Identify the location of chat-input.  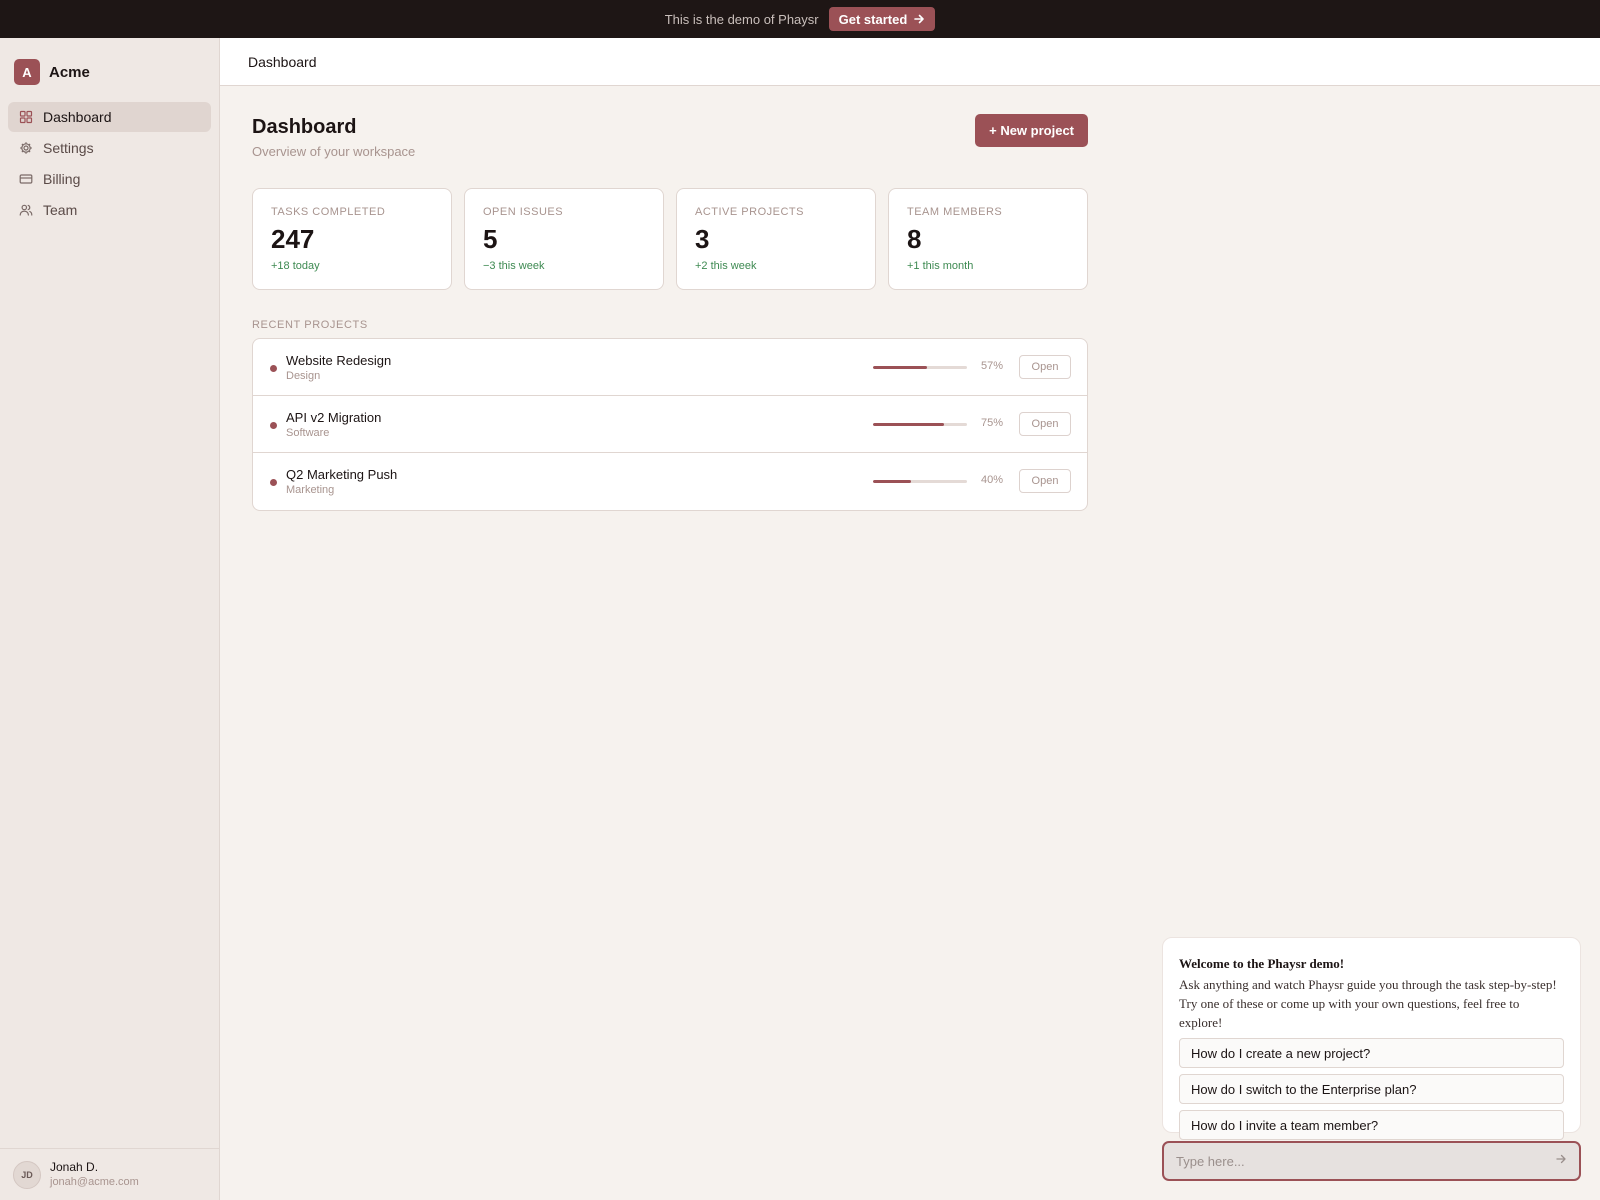
(1365, 1161).